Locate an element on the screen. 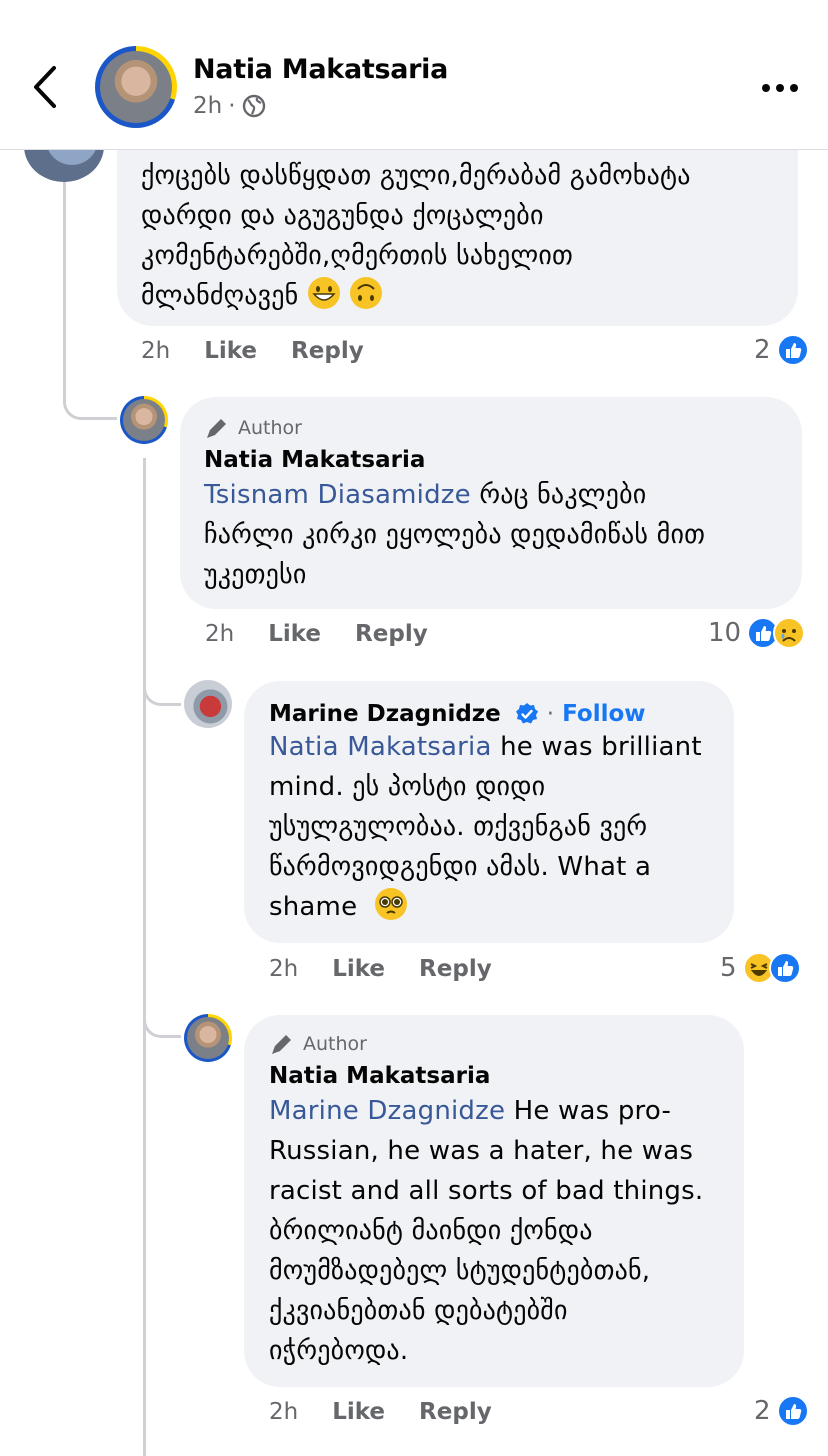 Image resolution: width=828 pixels, height=1456 pixels. thread-line-main is located at coordinates (64, 270).